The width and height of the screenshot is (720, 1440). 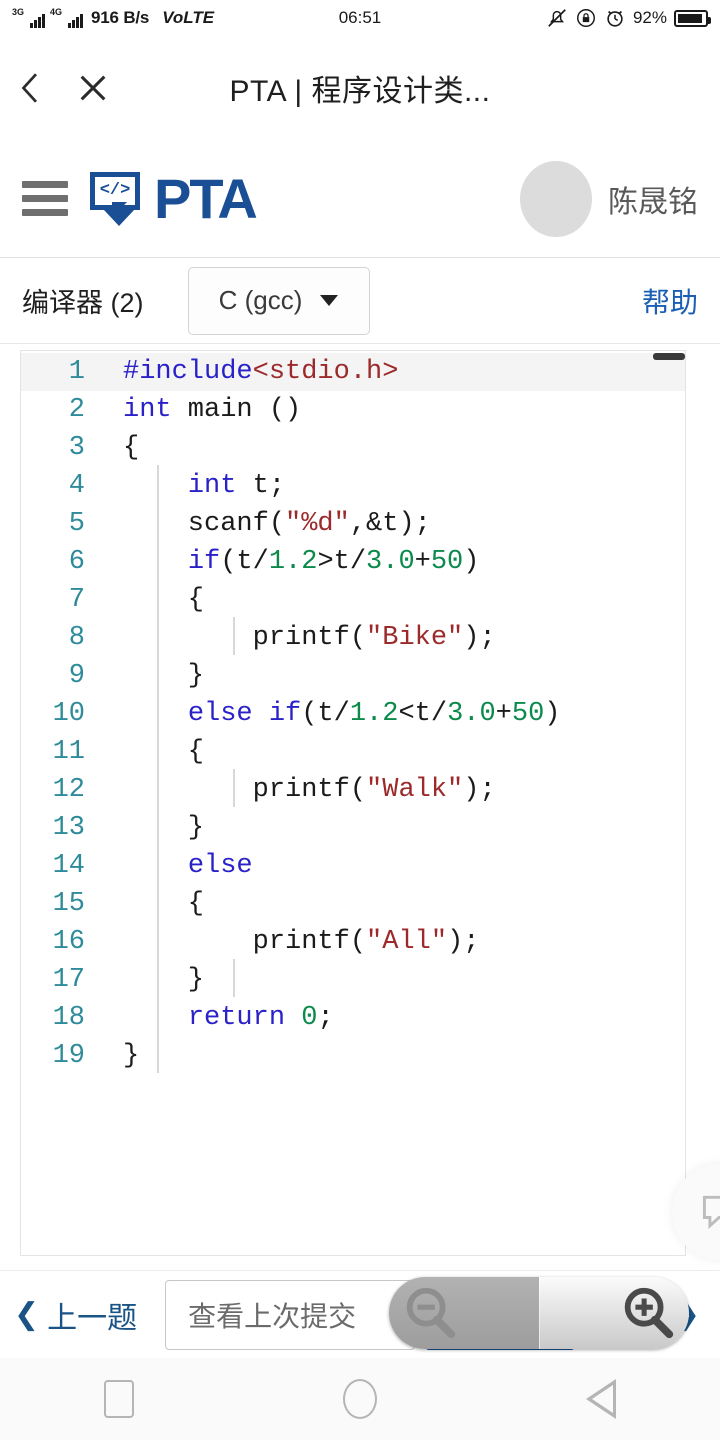 I want to click on code-token: ;, so click(x=325, y=1017).